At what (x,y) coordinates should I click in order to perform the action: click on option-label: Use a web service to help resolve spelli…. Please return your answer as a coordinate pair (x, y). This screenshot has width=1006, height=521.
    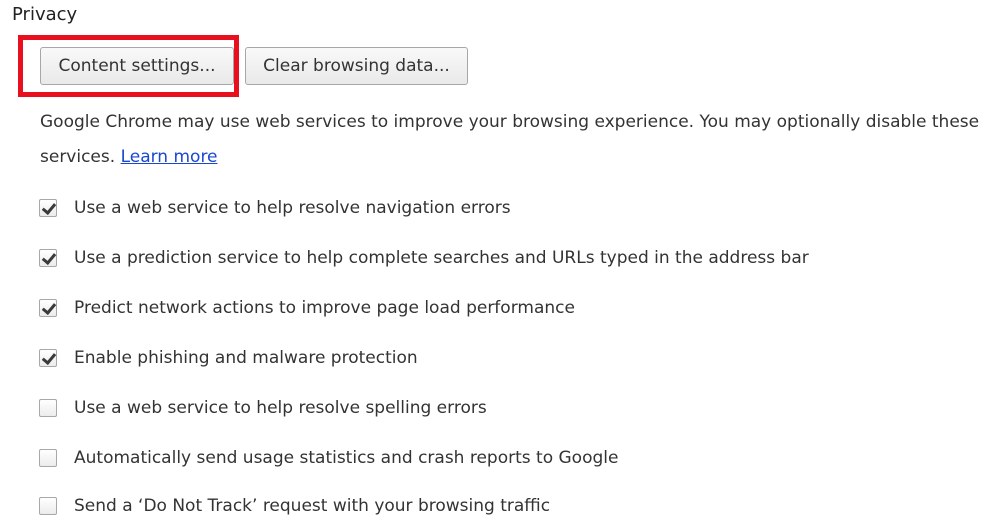
    Looking at the image, I should click on (280, 408).